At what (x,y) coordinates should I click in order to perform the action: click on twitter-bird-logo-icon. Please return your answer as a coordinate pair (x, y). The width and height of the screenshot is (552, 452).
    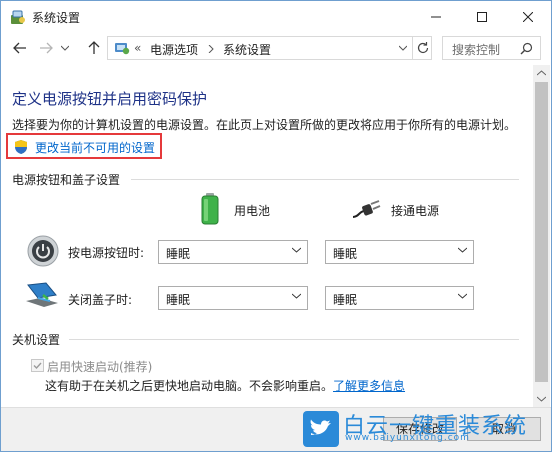
    Looking at the image, I should click on (321, 429).